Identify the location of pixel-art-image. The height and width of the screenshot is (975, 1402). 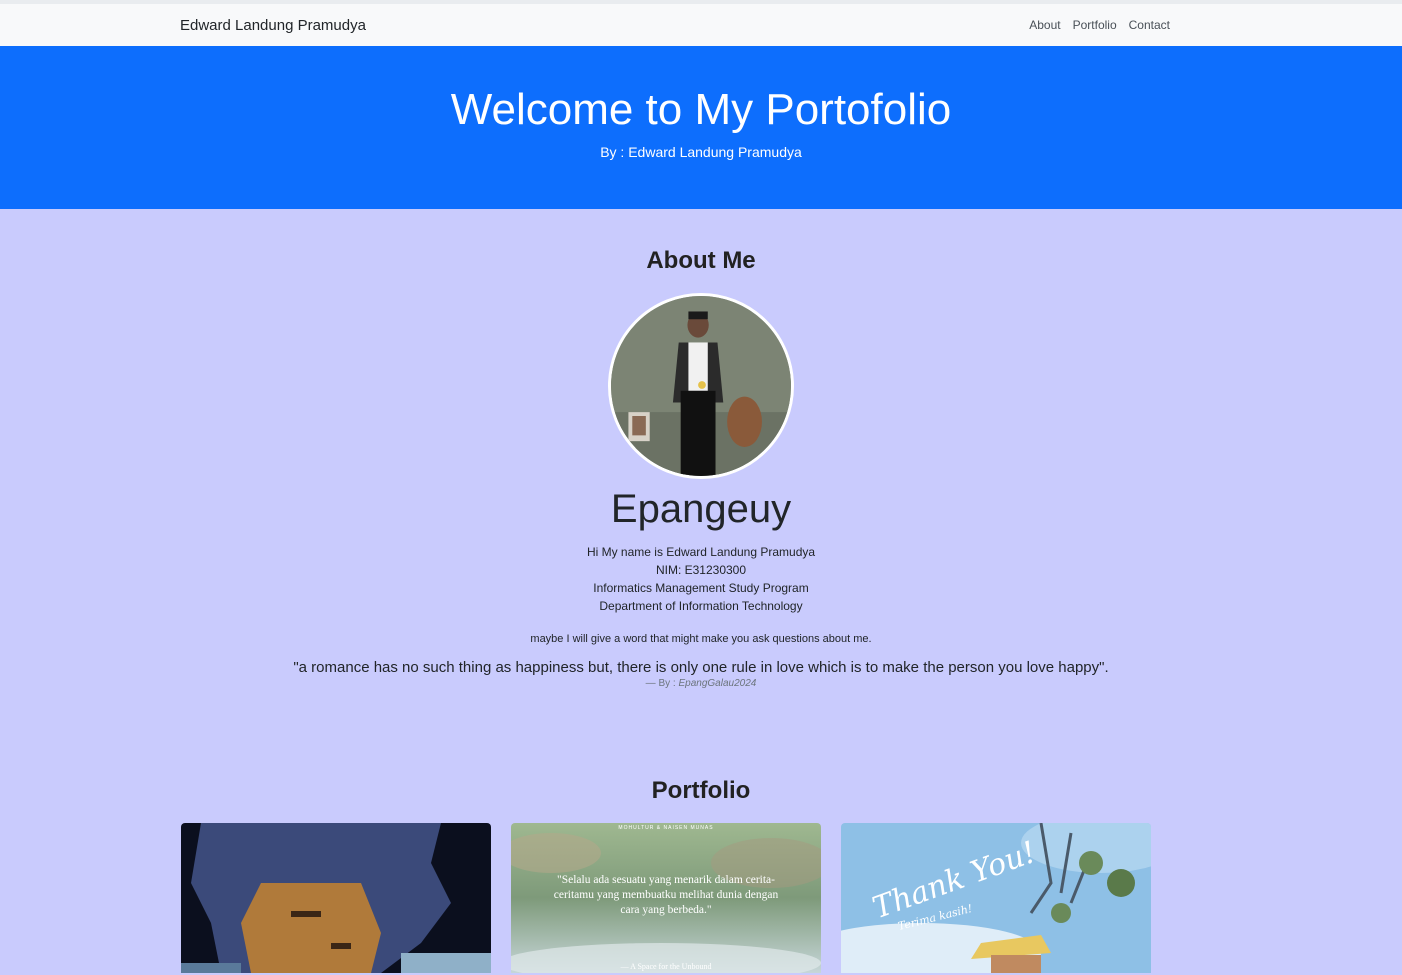
(336, 898).